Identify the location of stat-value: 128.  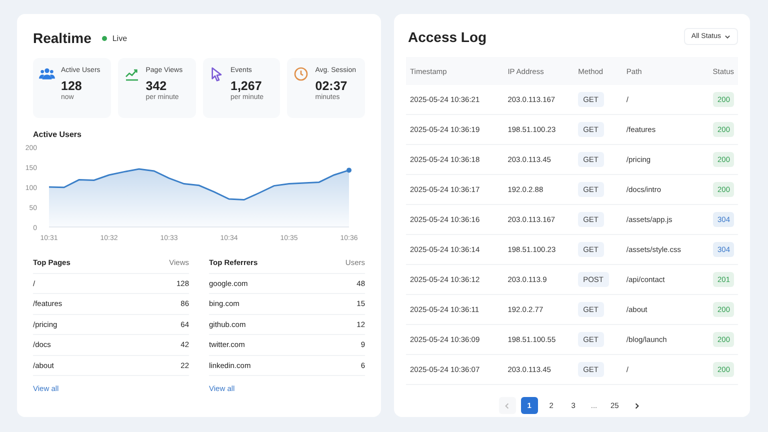
(72, 86).